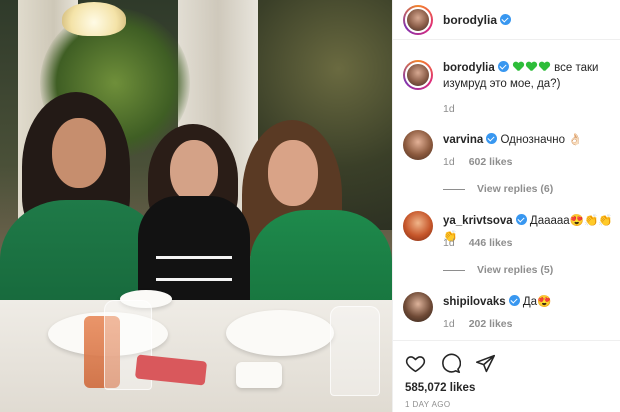 The image size is (620, 412). What do you see at coordinates (491, 243) in the screenshot?
I see `comment-likes: 446 likes` at bounding box center [491, 243].